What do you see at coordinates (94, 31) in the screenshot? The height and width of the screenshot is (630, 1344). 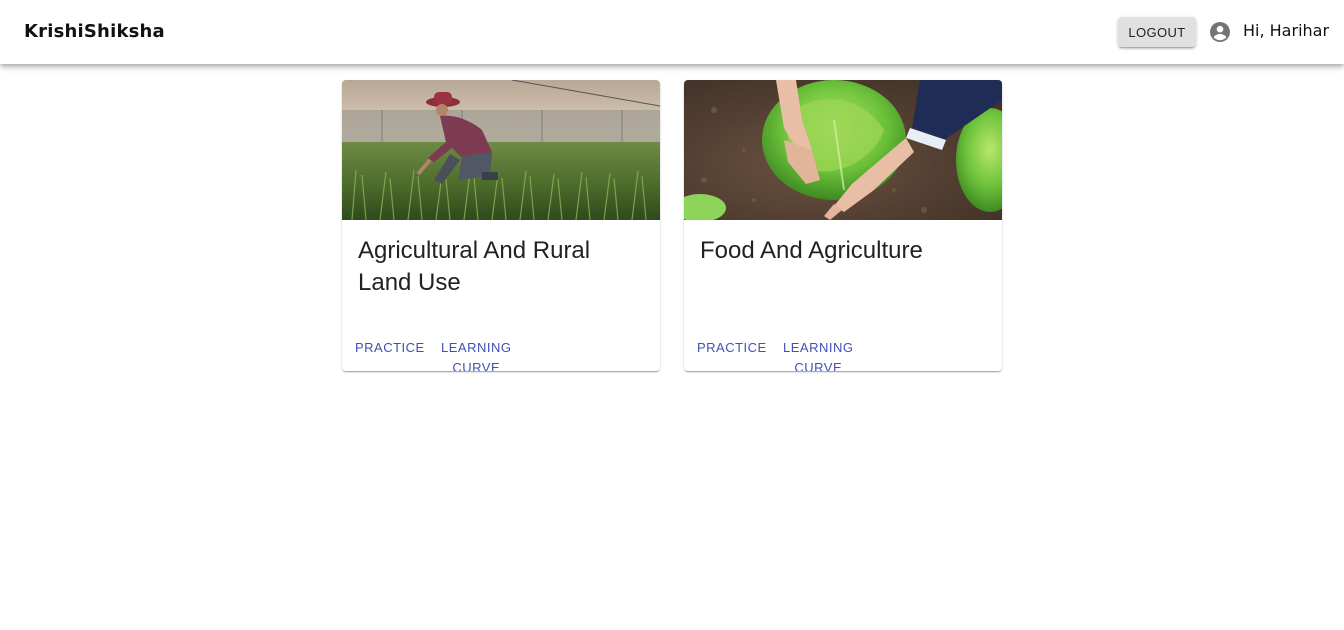 I see `brand-title: KrishiShiksha` at bounding box center [94, 31].